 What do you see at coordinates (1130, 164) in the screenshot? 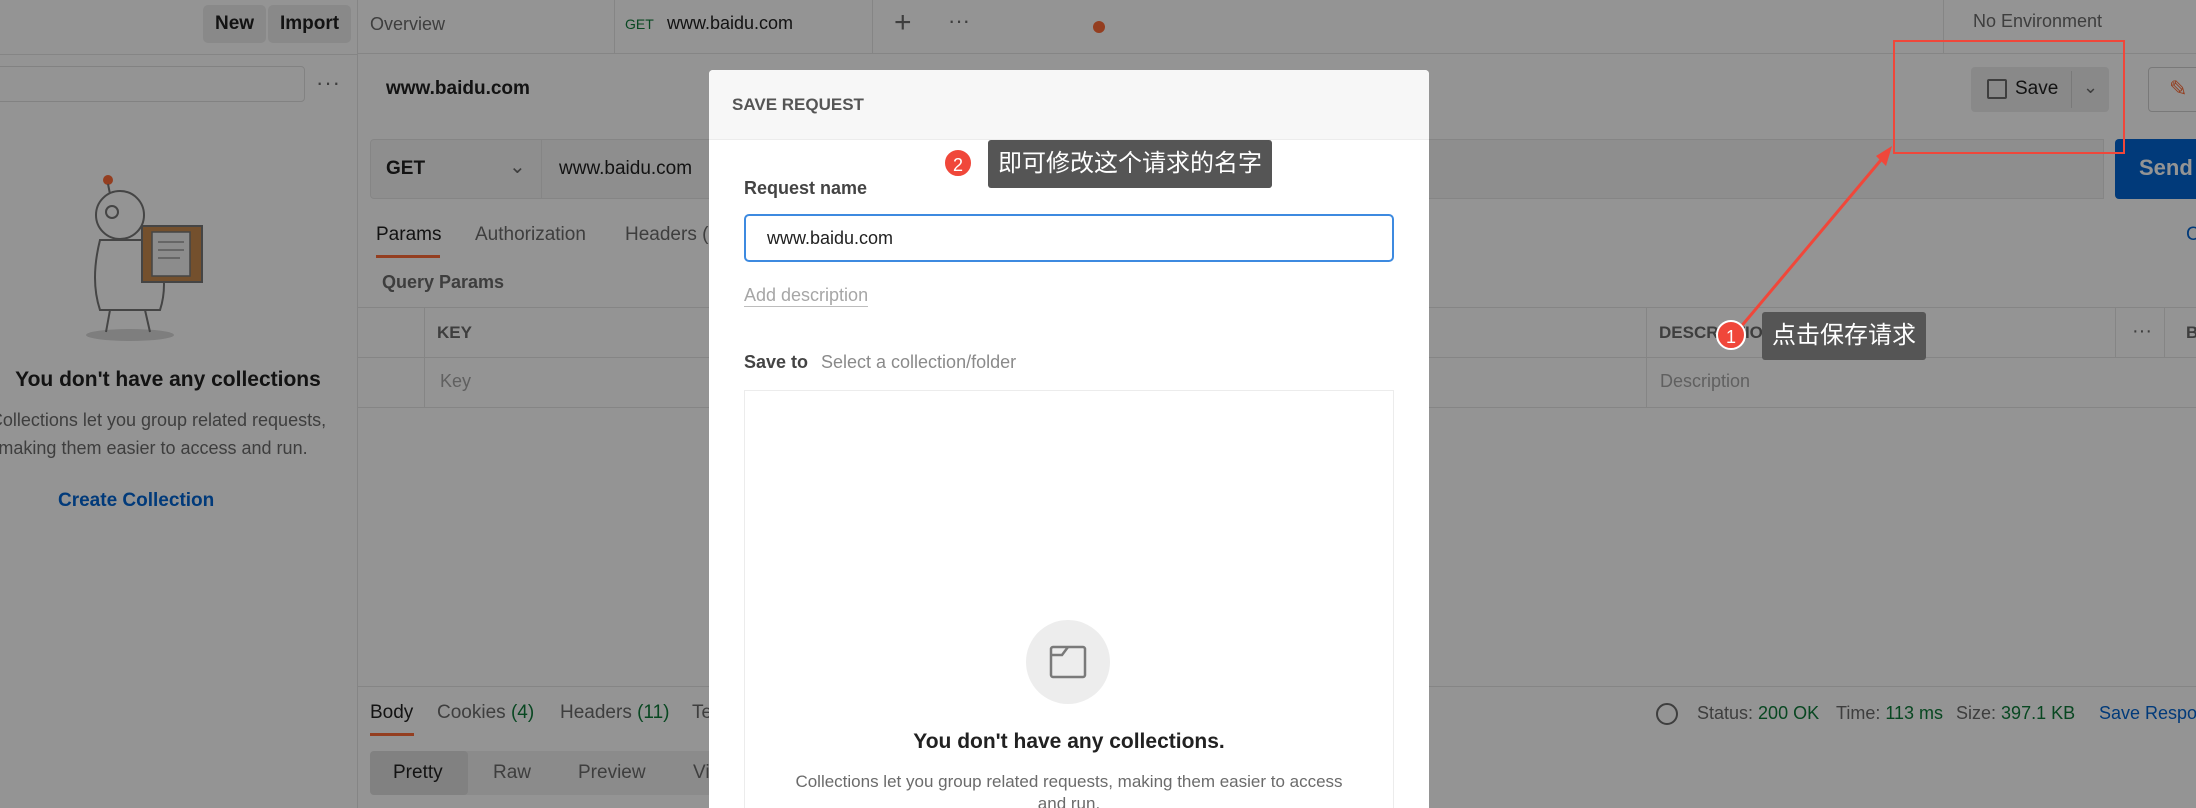
I see `annotation-callout-2: 即可修改这个请求的名字` at bounding box center [1130, 164].